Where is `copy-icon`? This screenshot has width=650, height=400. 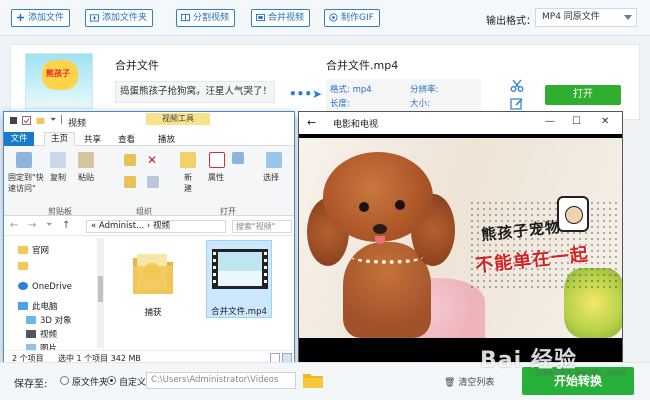 copy-icon is located at coordinates (58, 160).